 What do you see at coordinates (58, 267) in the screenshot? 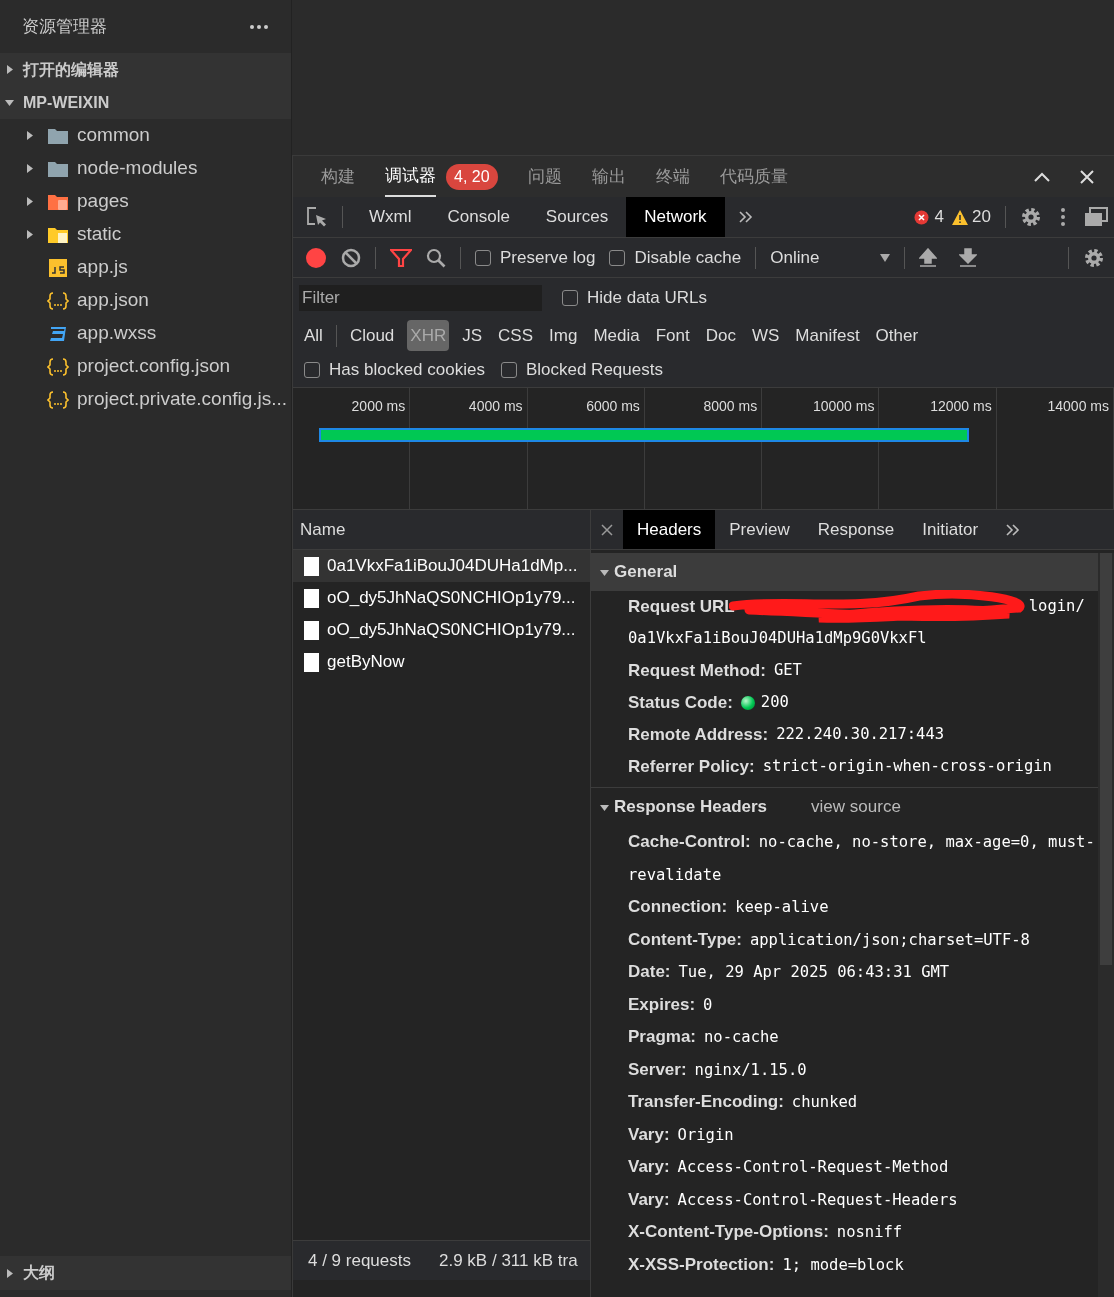
I see `js-file-icon` at bounding box center [58, 267].